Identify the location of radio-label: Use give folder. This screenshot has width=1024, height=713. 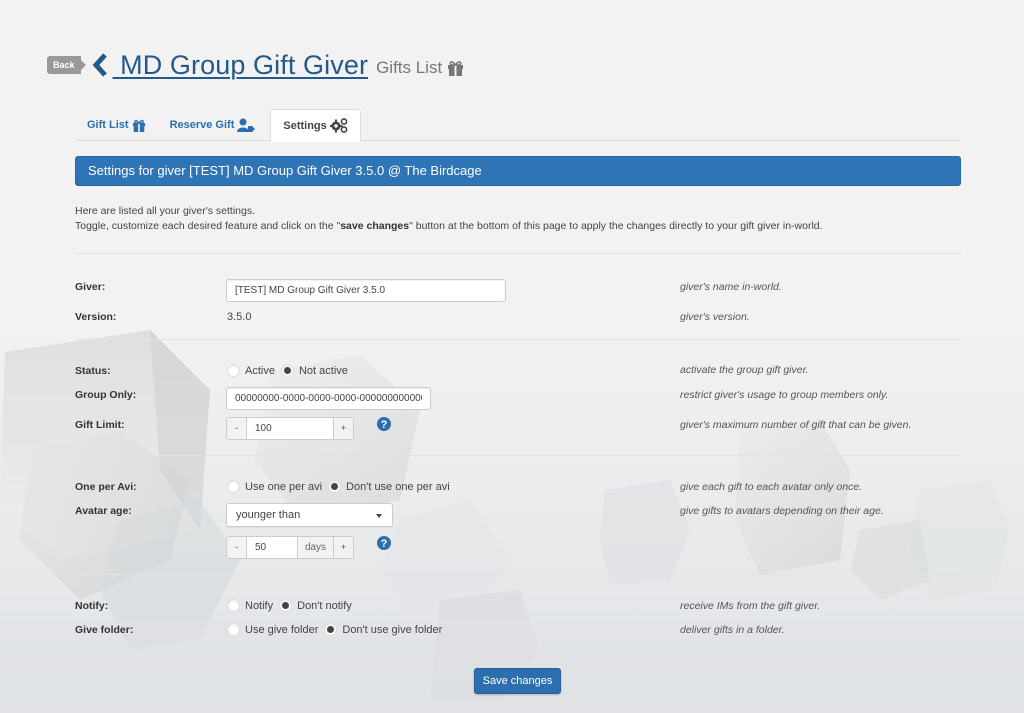
(282, 629).